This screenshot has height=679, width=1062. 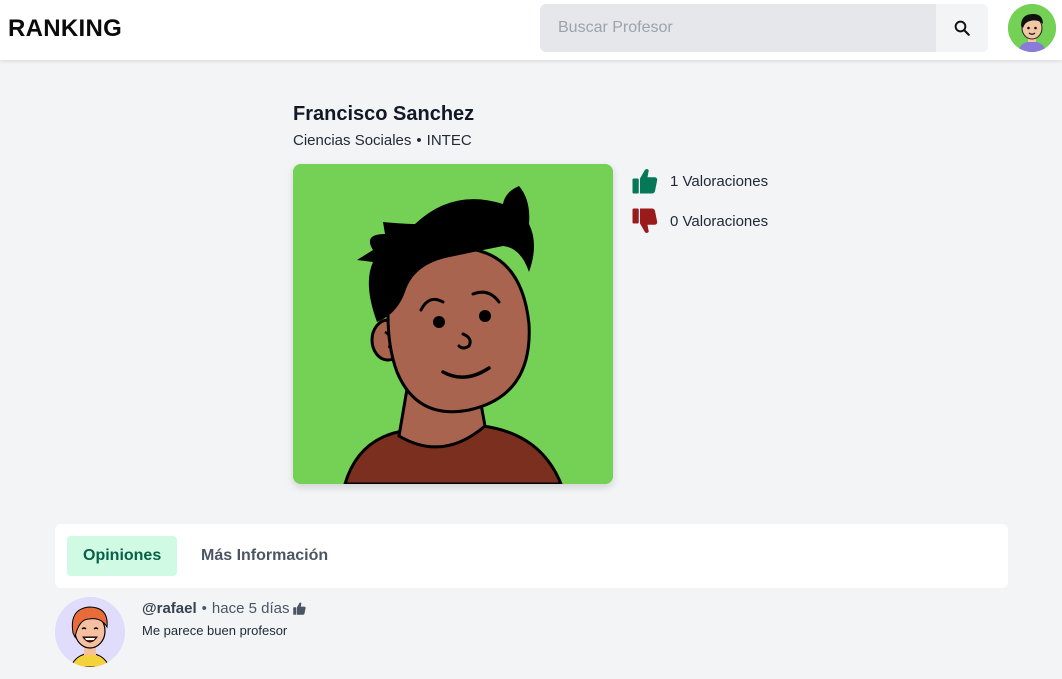 What do you see at coordinates (531, 556) in the screenshot?
I see `tabs-panel: Opiniones Más Información` at bounding box center [531, 556].